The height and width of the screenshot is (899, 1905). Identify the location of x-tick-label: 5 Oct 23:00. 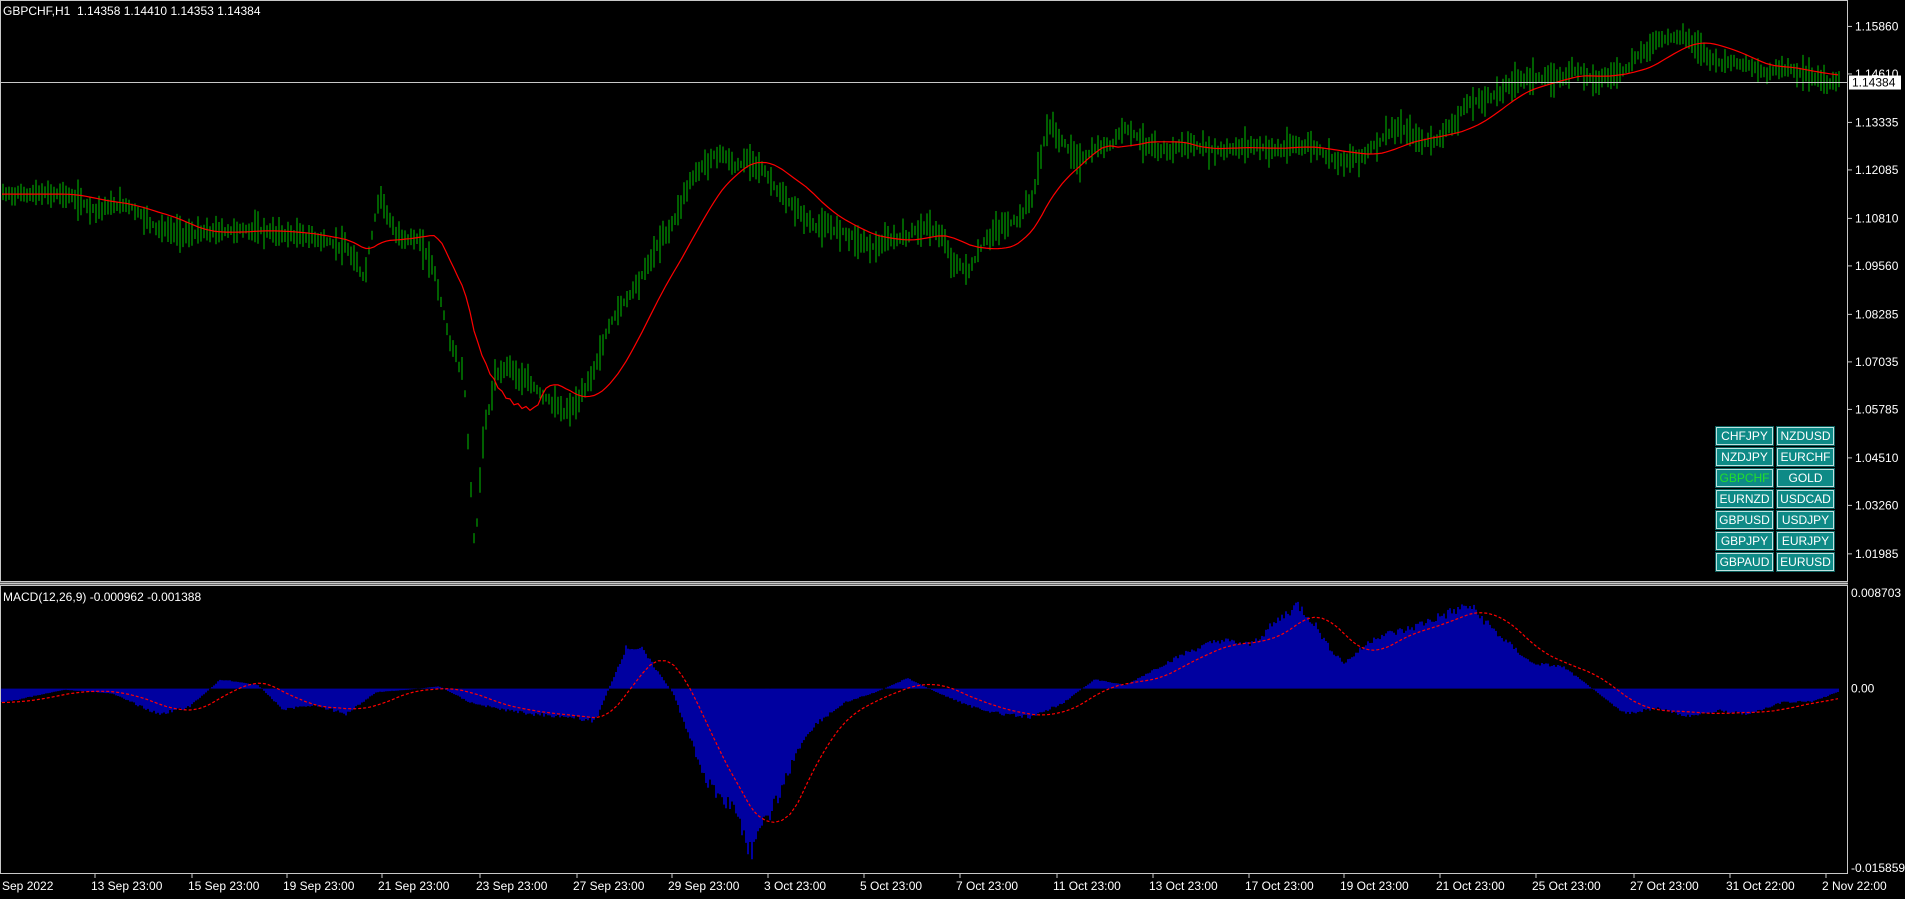
(891, 886).